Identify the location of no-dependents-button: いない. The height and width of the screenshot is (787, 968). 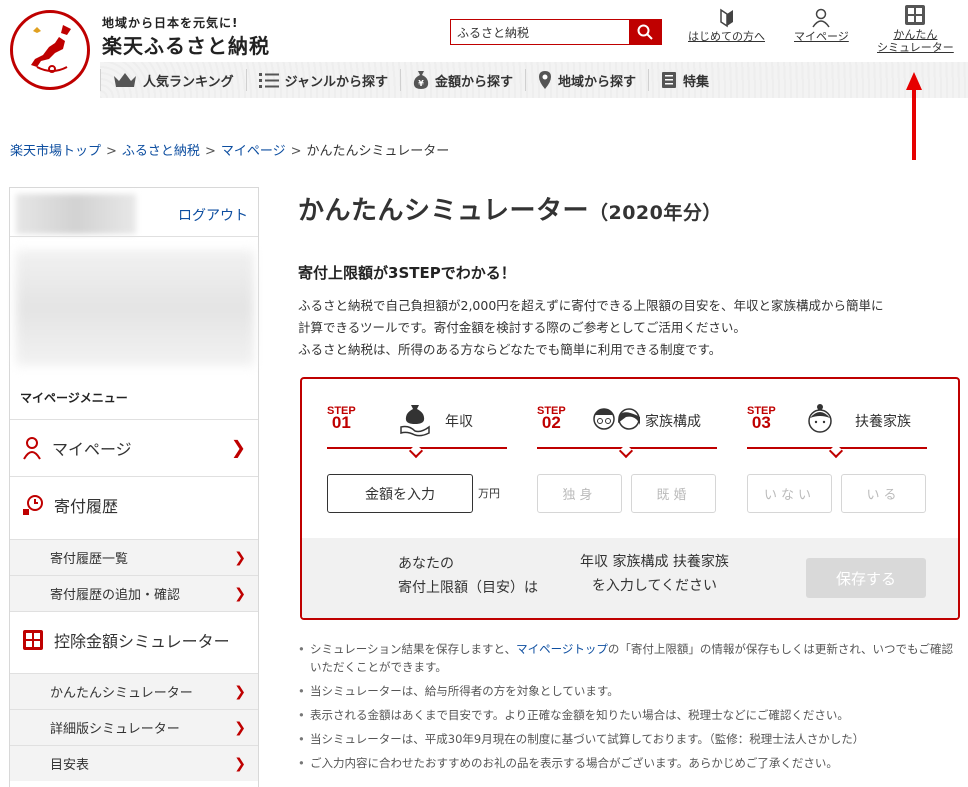
(789, 493).